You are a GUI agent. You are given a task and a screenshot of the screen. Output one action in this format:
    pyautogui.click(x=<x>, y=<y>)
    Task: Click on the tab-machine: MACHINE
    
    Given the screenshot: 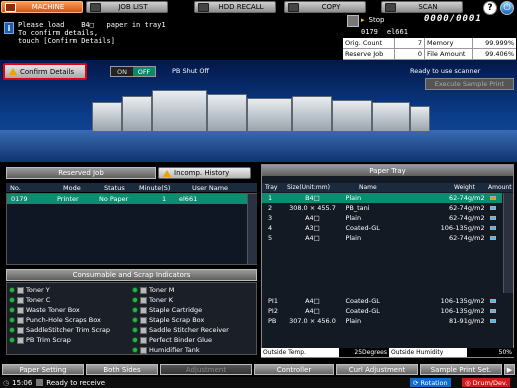 What is the action you would take?
    pyautogui.click(x=42, y=7)
    